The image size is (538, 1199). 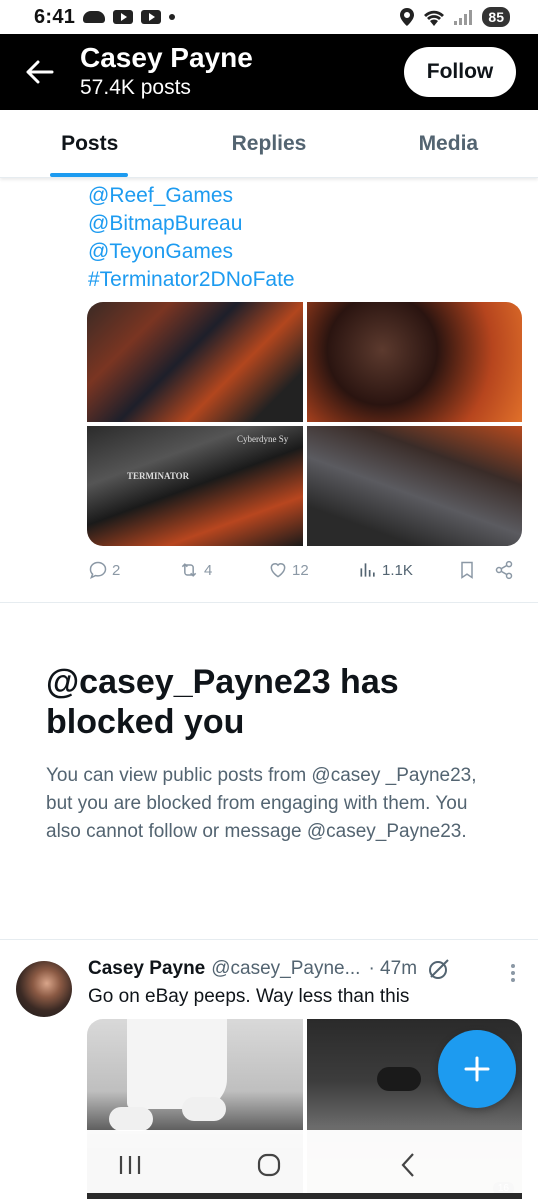 What do you see at coordinates (304, 1196) in the screenshot?
I see `media-image-edge` at bounding box center [304, 1196].